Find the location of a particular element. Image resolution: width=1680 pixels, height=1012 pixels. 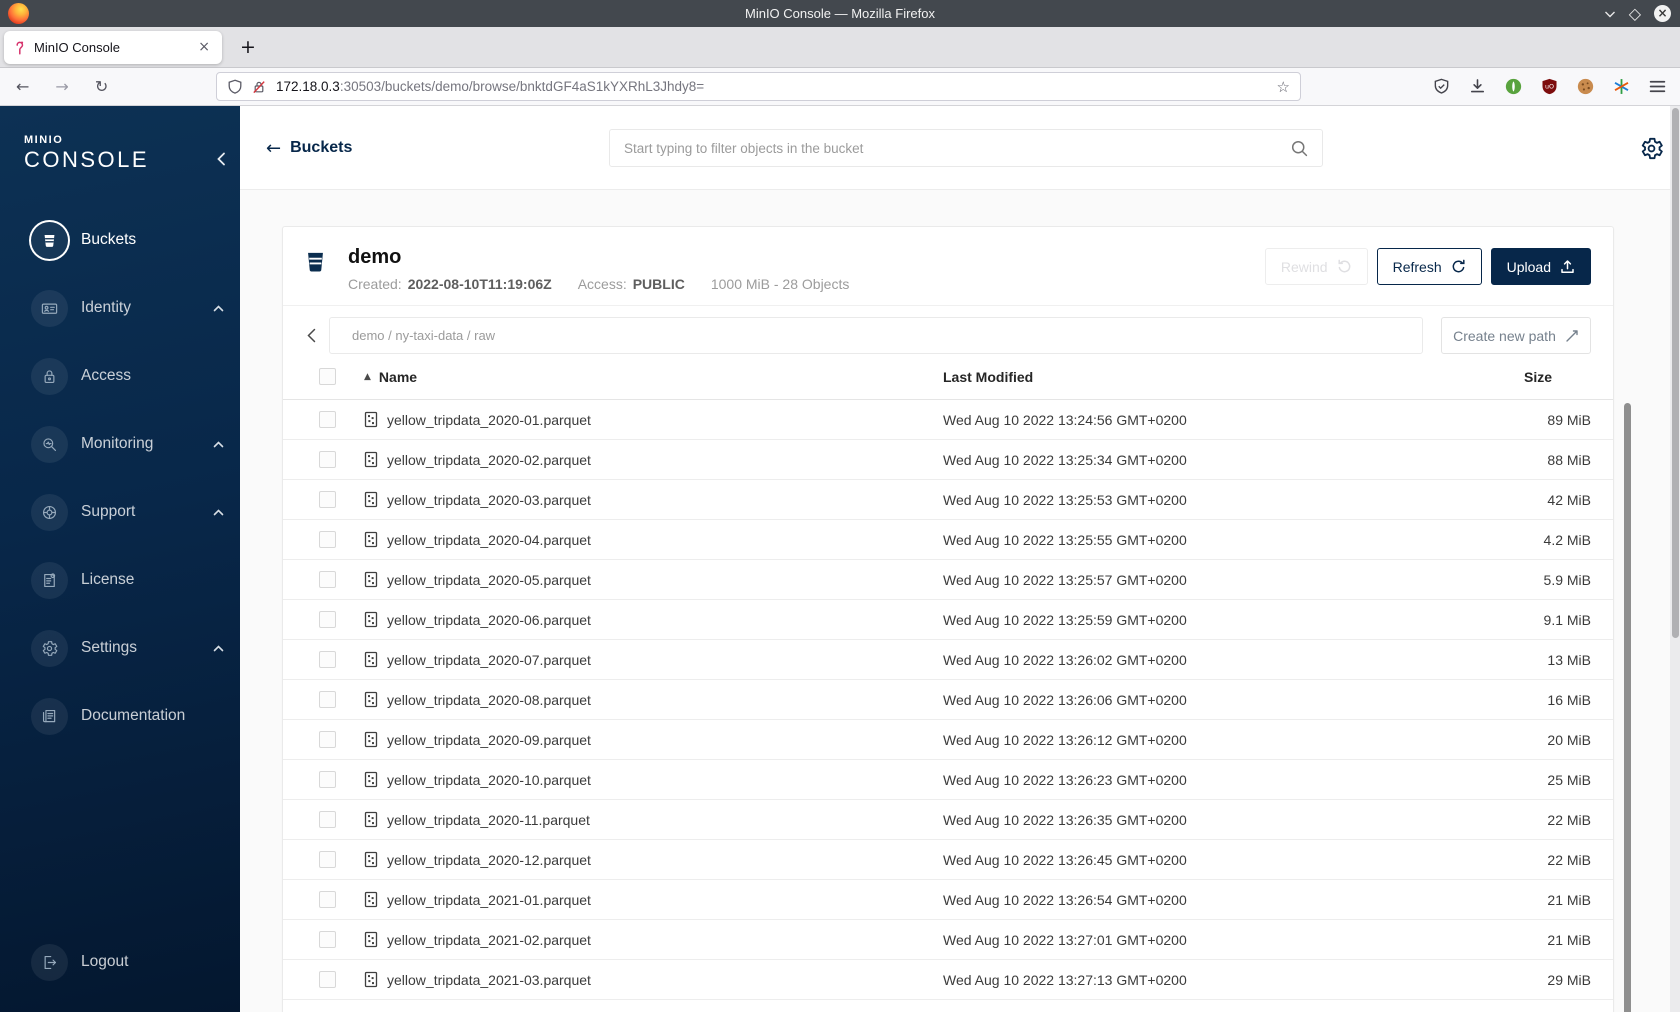

sidebar-item-access: Access is located at coordinates (120, 376).